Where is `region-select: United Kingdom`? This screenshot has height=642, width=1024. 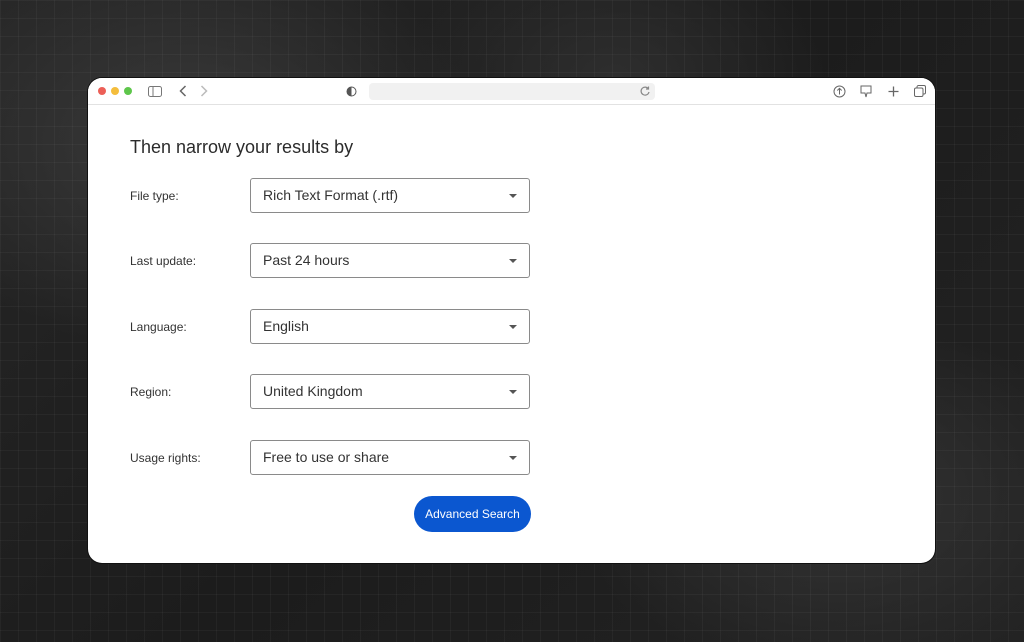 region-select: United Kingdom is located at coordinates (390, 391).